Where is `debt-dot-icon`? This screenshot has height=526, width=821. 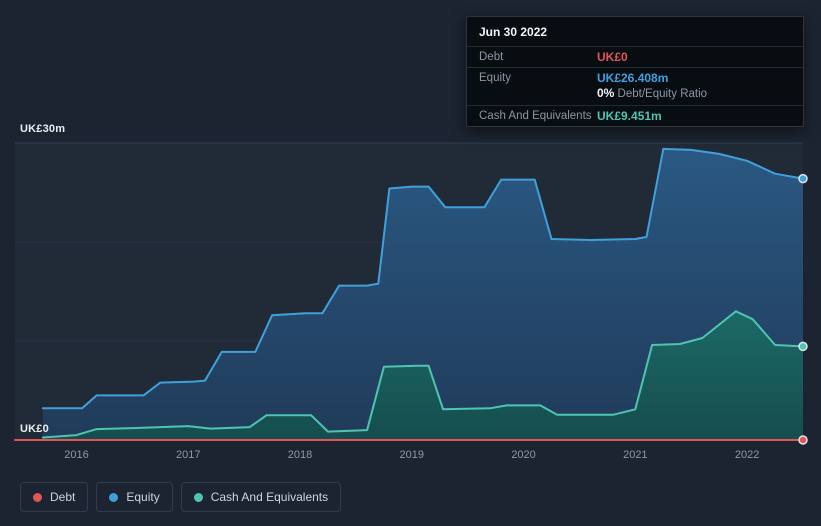
debt-dot-icon is located at coordinates (37, 497).